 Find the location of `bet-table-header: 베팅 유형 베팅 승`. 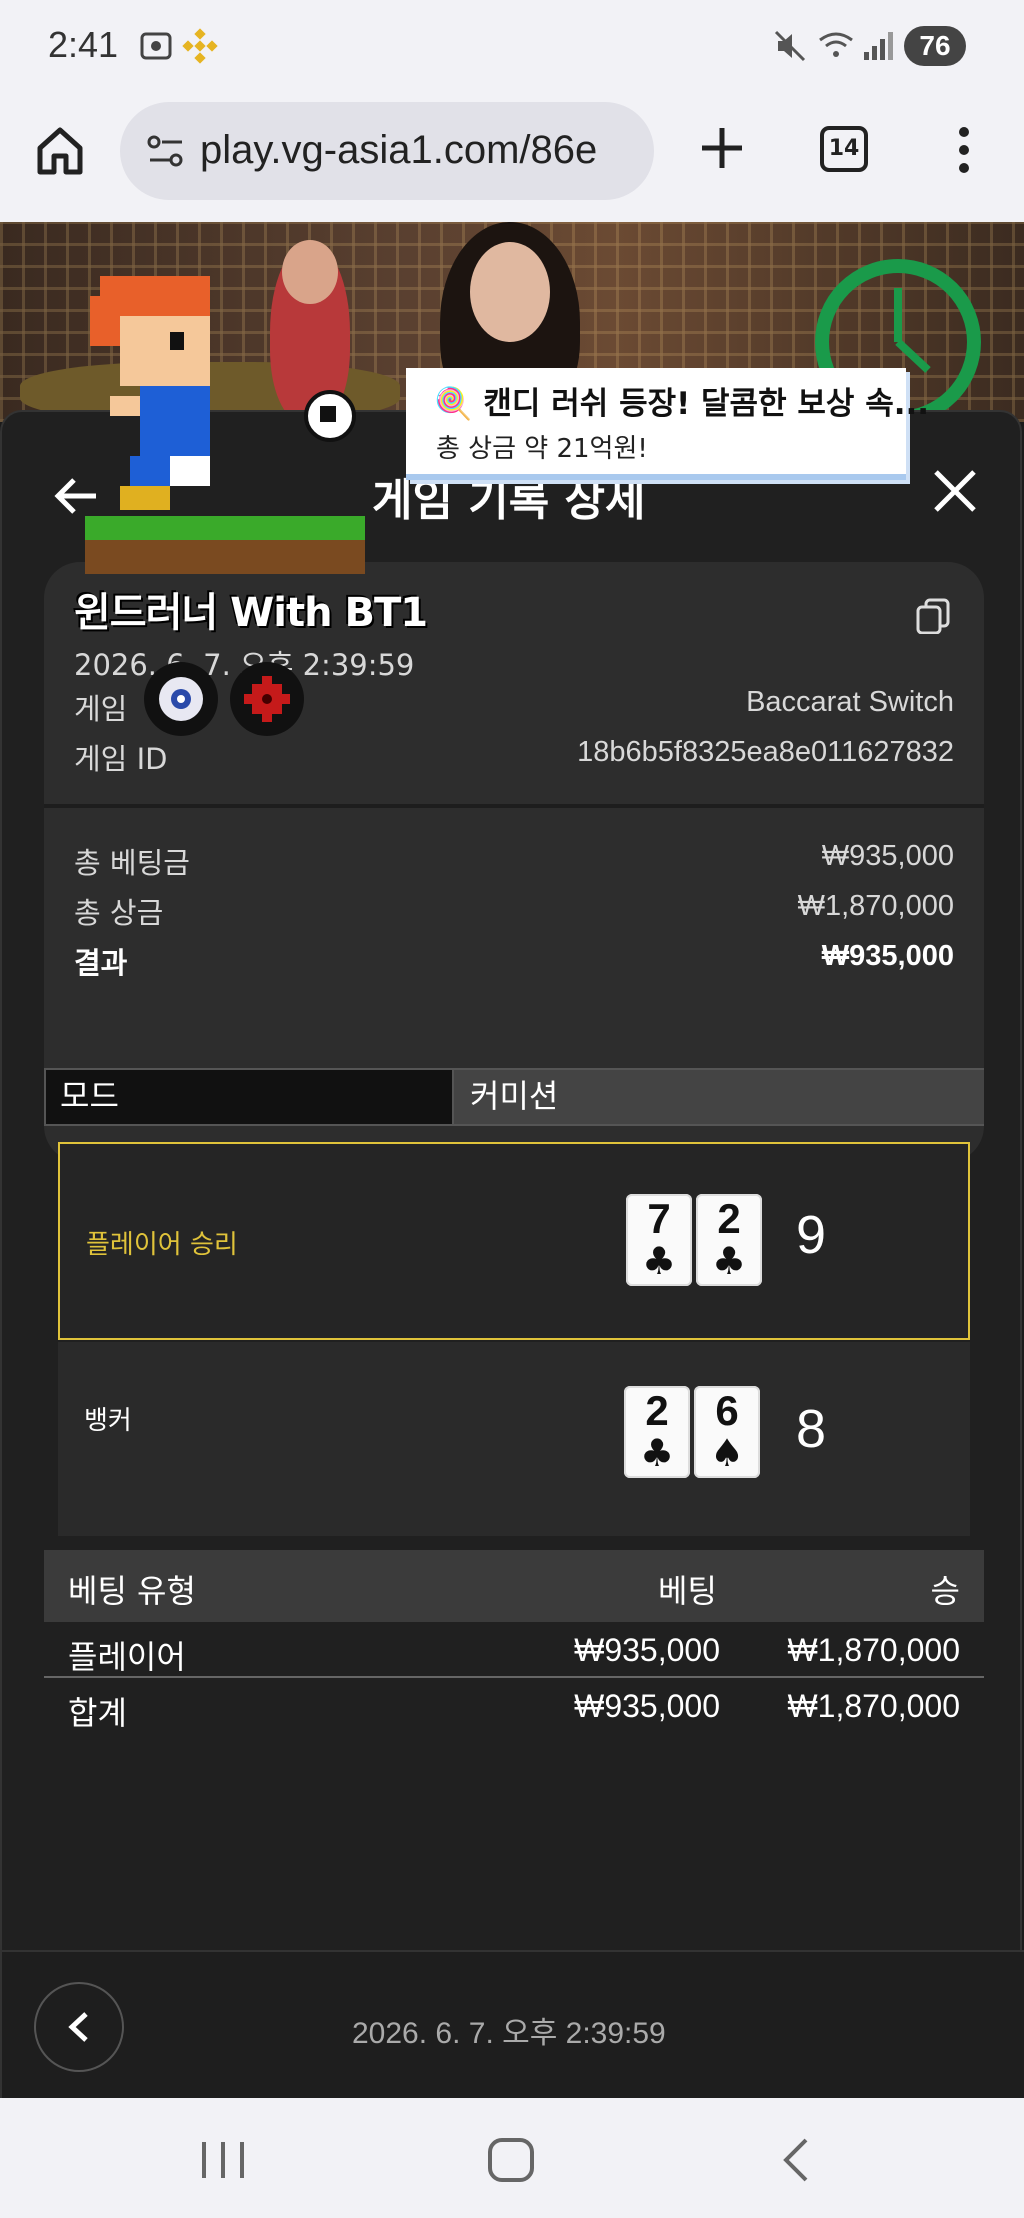

bet-table-header: 베팅 유형 베팅 승 is located at coordinates (514, 1586).